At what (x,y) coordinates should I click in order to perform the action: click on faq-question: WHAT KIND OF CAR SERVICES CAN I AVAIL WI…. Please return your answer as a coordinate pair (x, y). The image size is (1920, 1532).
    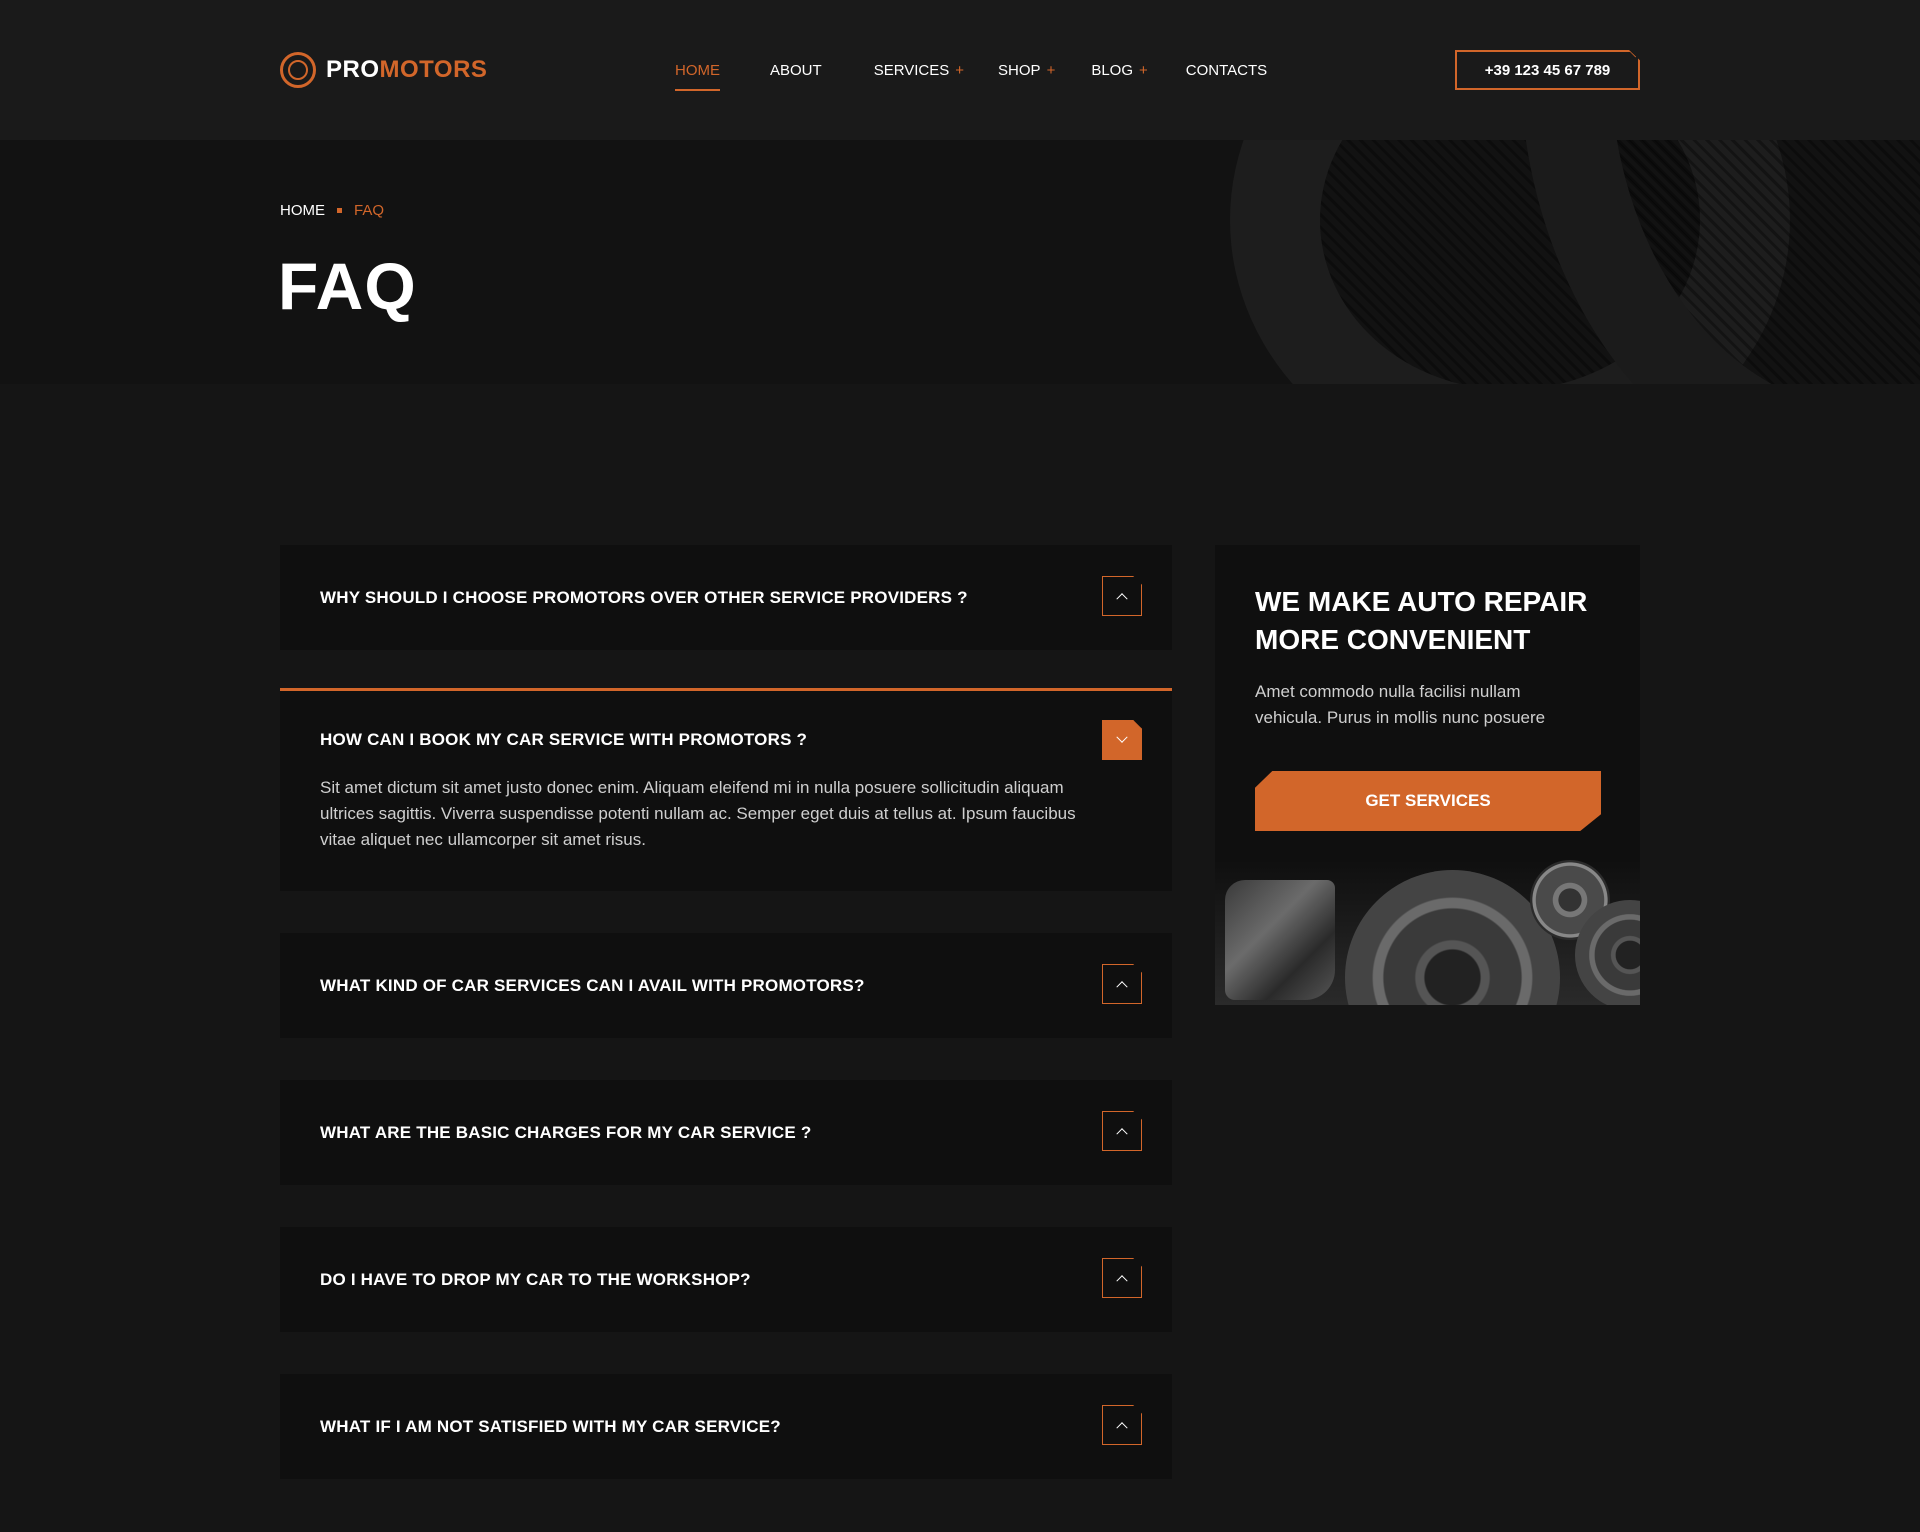
    Looking at the image, I should click on (592, 986).